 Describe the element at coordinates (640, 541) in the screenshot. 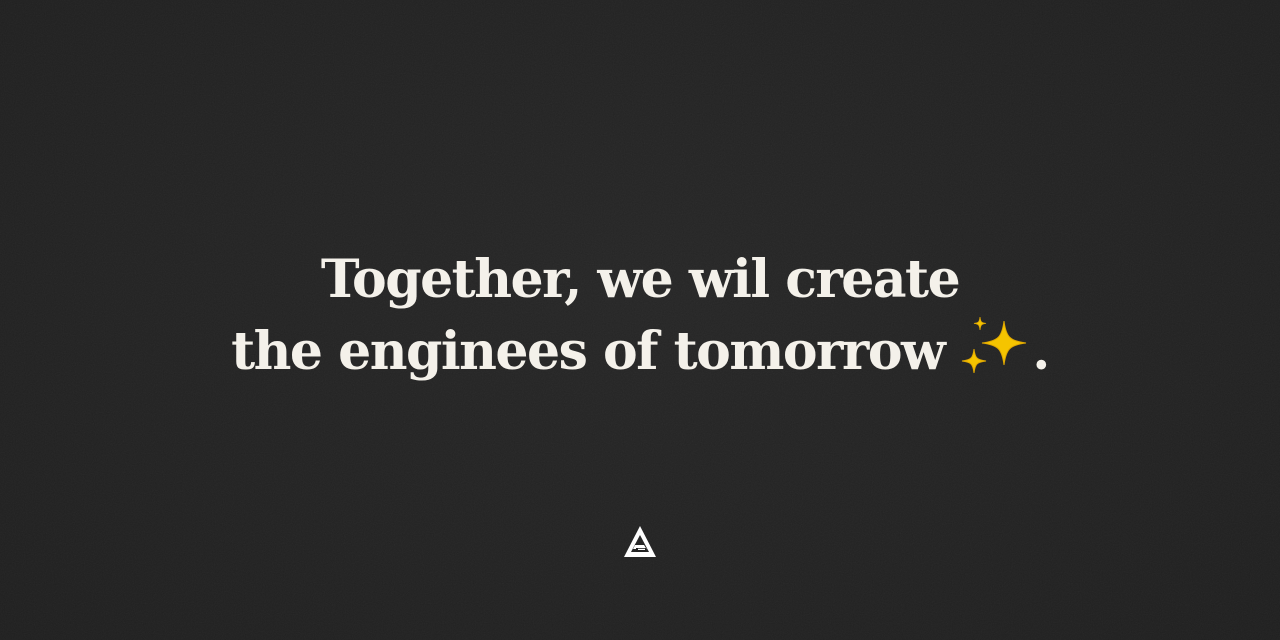

I see `brand-triangle-logo-icon` at that location.